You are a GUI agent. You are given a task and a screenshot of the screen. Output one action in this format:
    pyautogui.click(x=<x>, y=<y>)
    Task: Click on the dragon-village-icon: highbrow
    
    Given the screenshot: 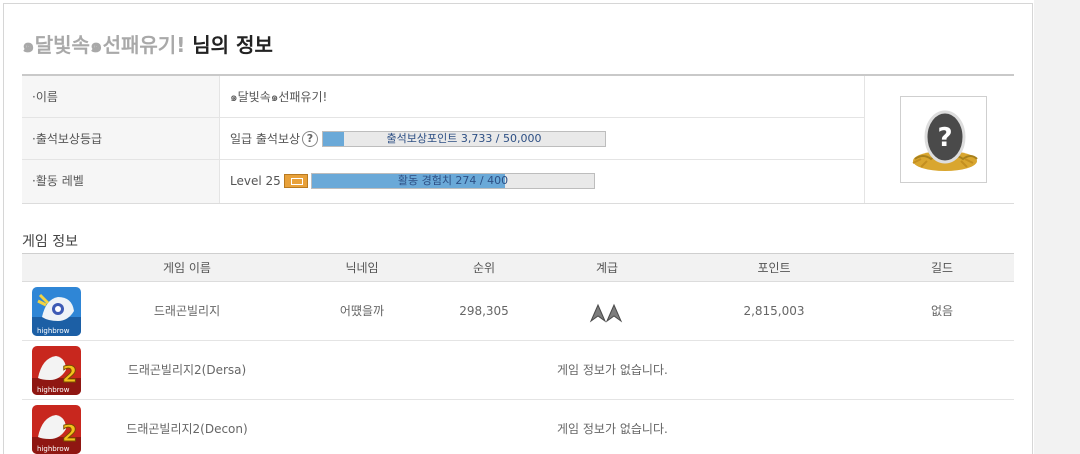 What is the action you would take?
    pyautogui.click(x=56, y=311)
    